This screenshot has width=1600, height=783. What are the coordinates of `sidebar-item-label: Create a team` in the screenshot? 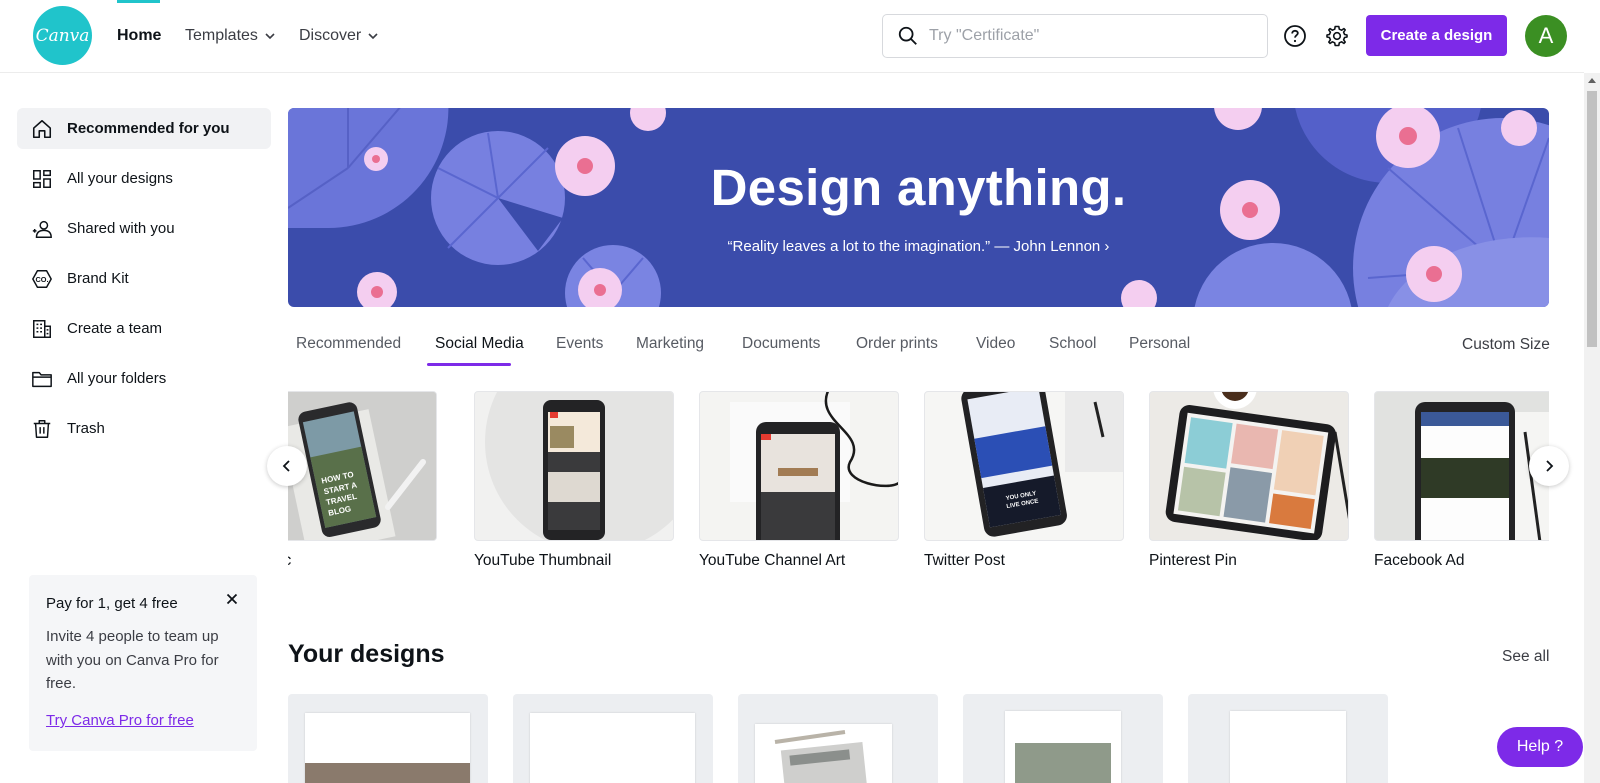 It's located at (115, 328).